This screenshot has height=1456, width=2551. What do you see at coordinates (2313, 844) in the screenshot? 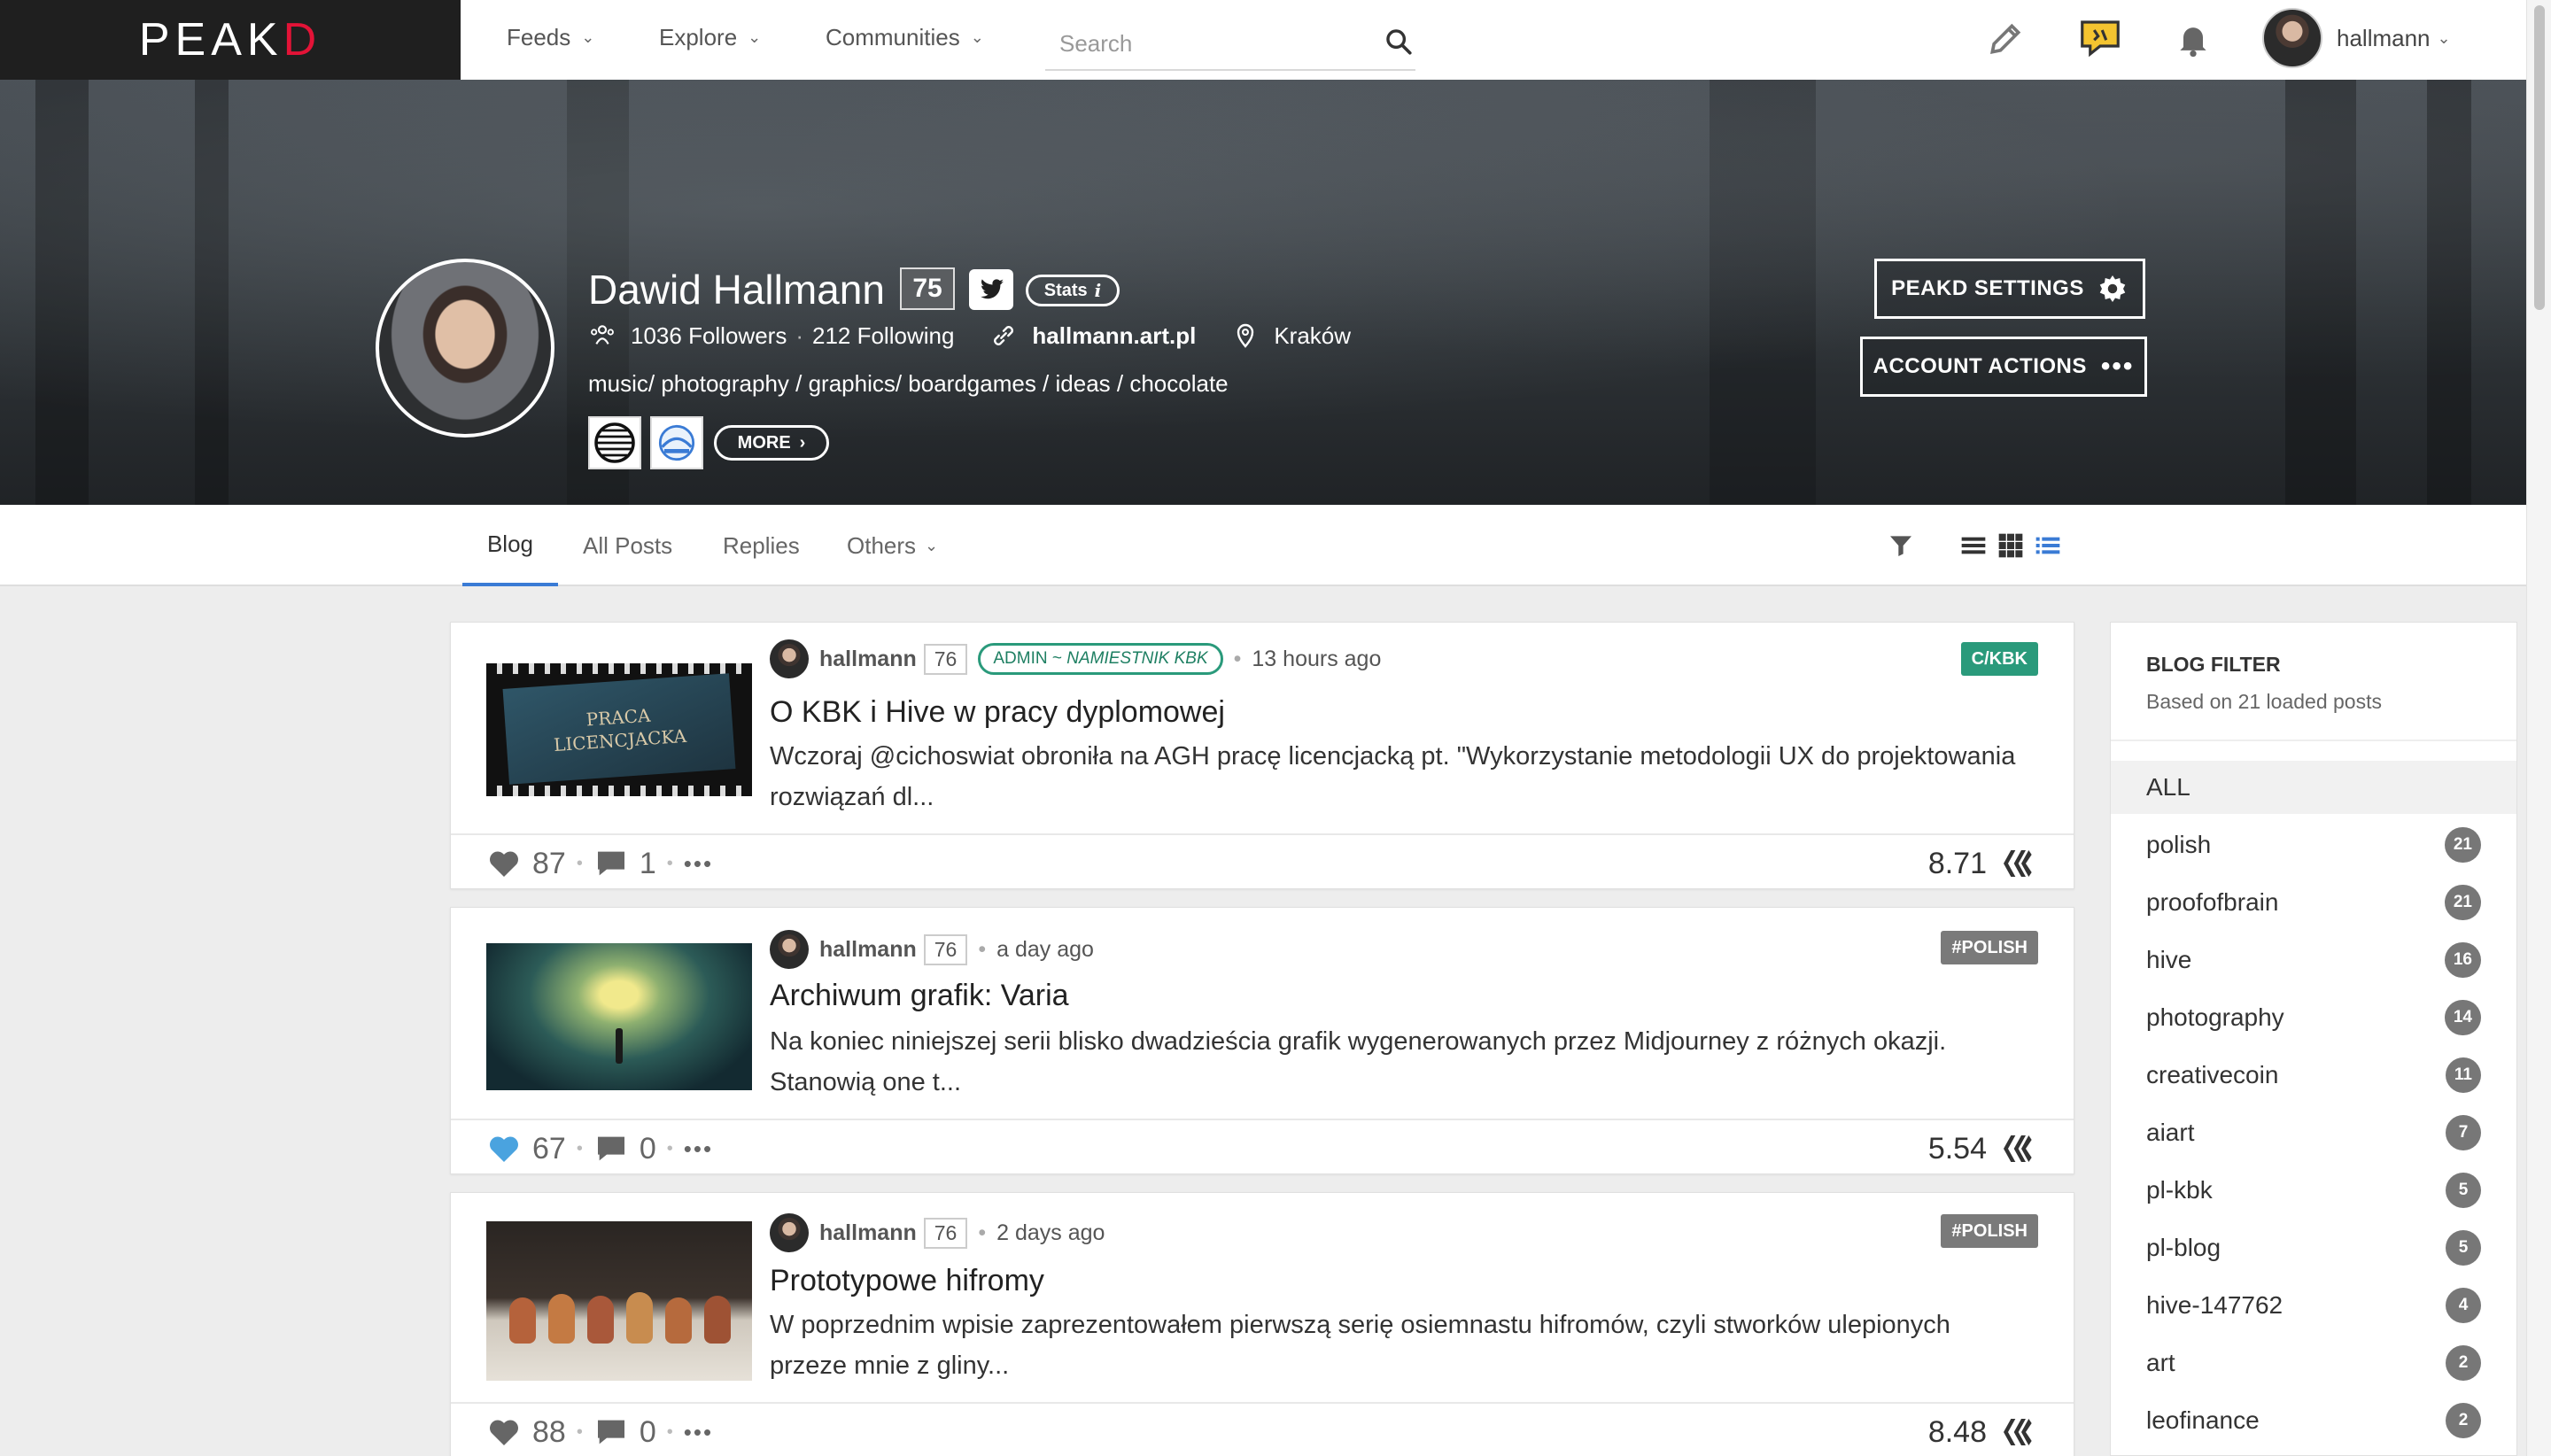
I see `filter-item-polish: polish 21` at bounding box center [2313, 844].